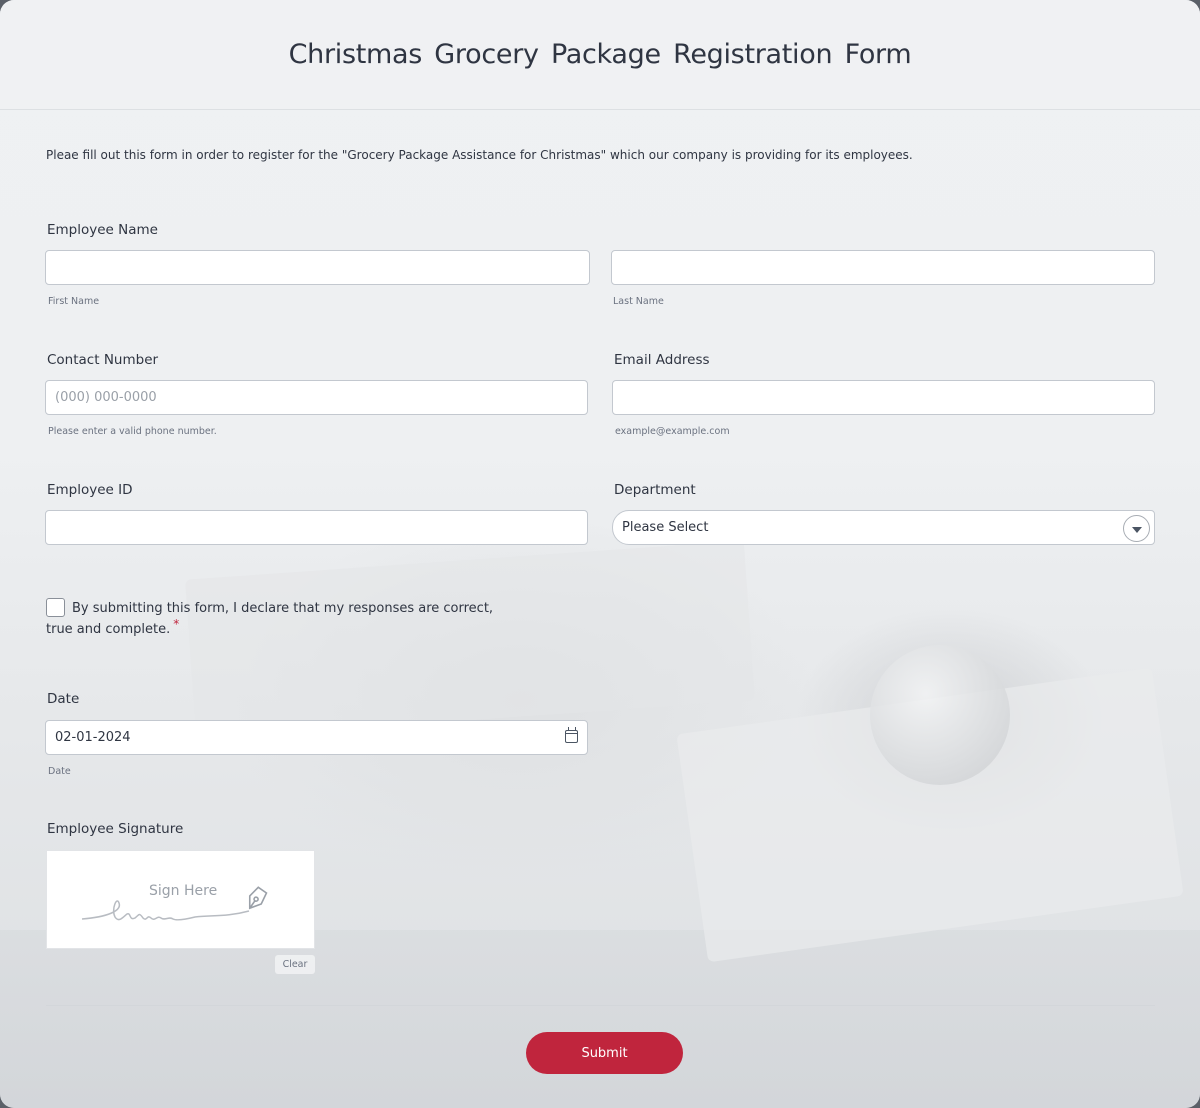  Describe the element at coordinates (180, 899) in the screenshot. I see `signature-pad: Sign Here` at that location.